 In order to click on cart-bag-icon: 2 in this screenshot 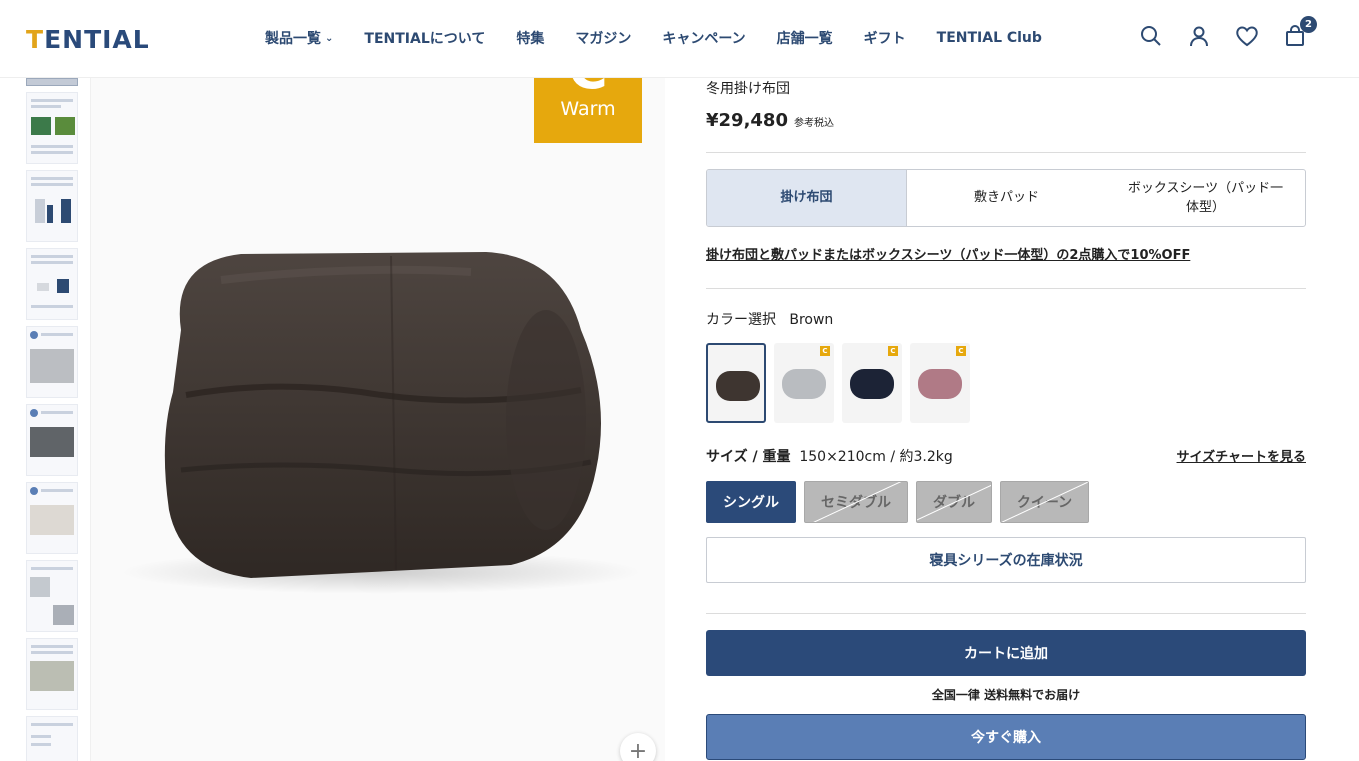, I will do `click(1300, 32)`.